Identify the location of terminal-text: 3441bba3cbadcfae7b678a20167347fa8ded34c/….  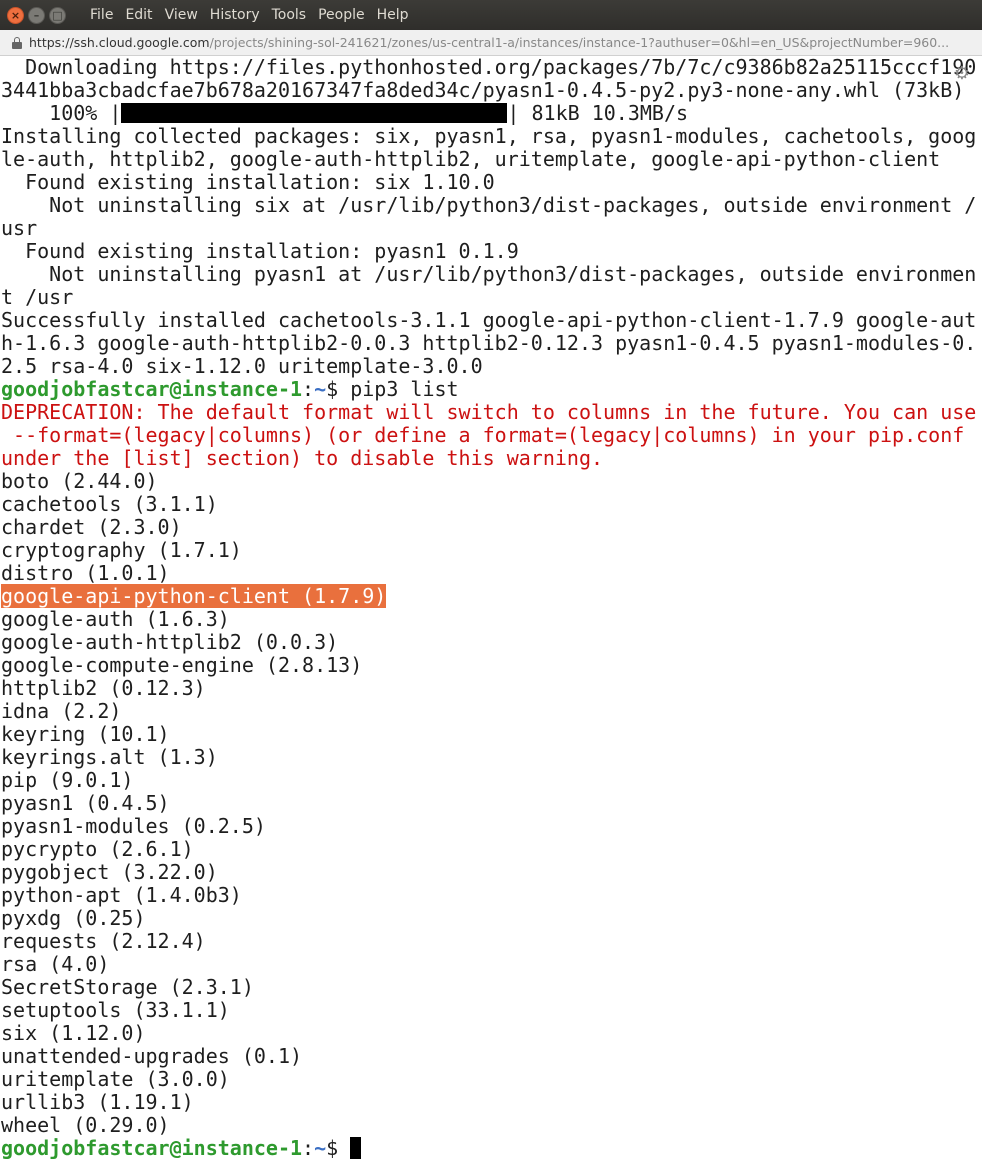
(483, 90).